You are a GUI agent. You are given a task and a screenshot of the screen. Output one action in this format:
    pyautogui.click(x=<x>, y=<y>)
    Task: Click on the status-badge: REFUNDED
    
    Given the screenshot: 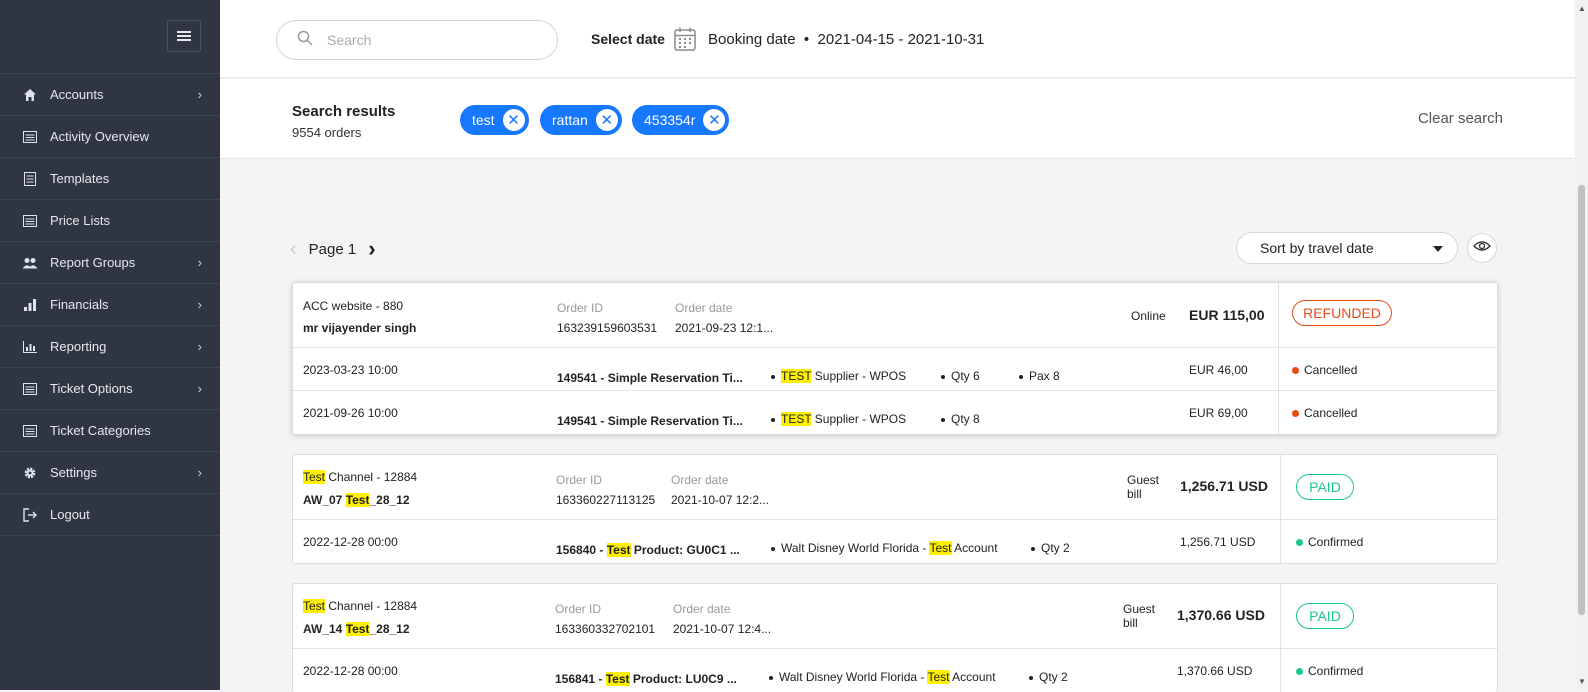 What is the action you would take?
    pyautogui.click(x=1342, y=313)
    